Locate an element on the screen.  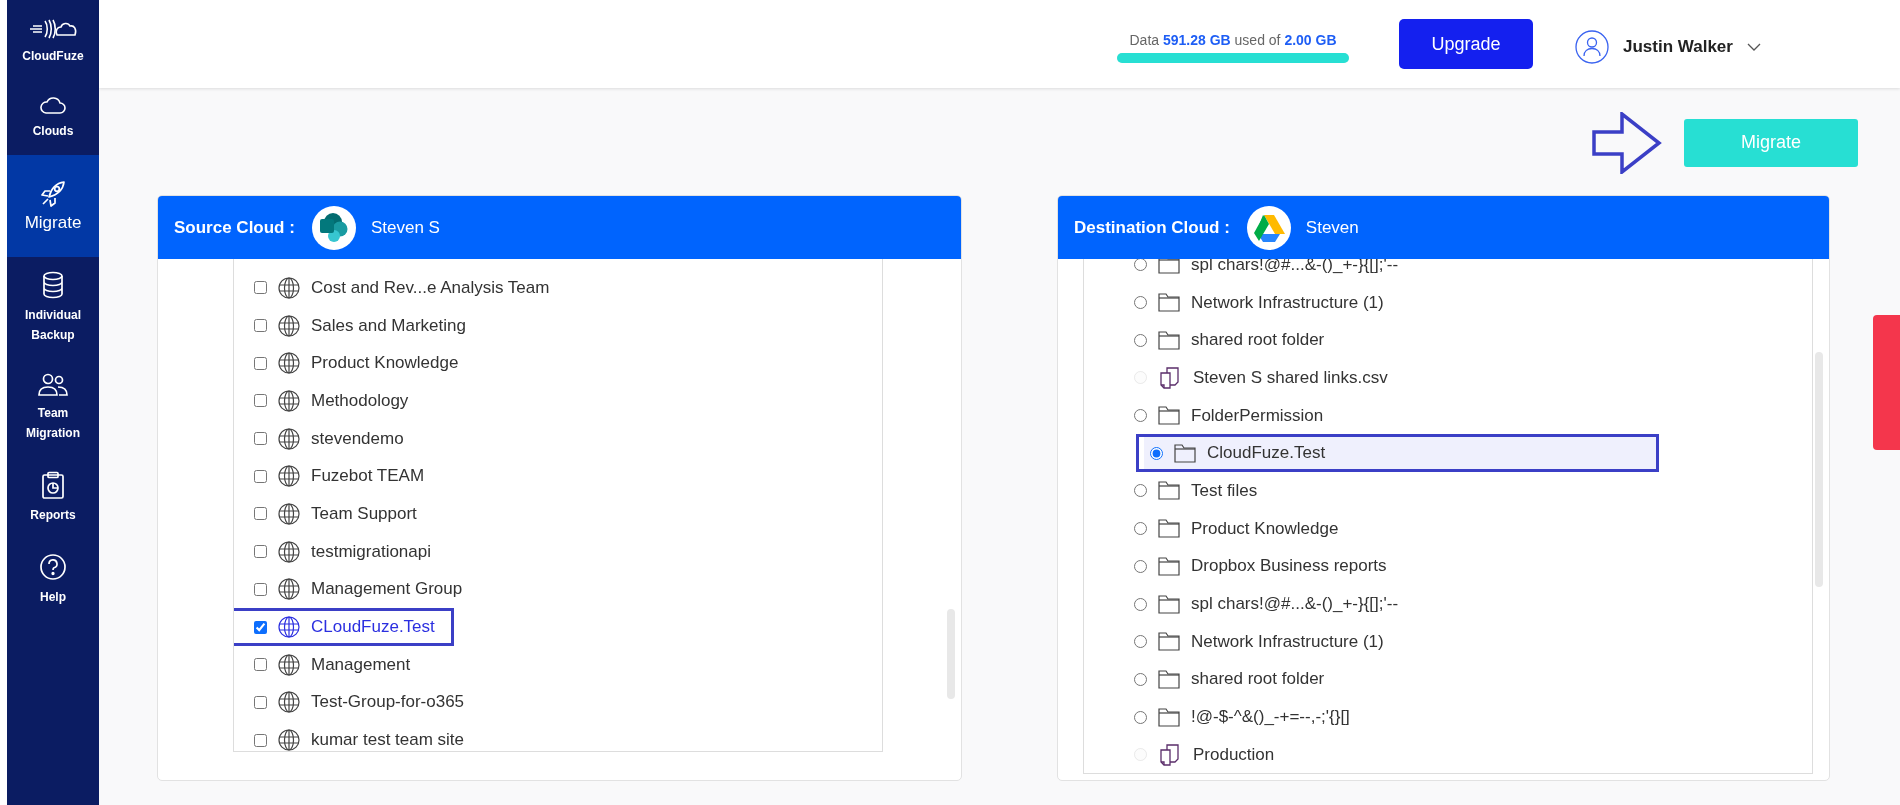
panel-title: Source Cloud : is located at coordinates (234, 227).